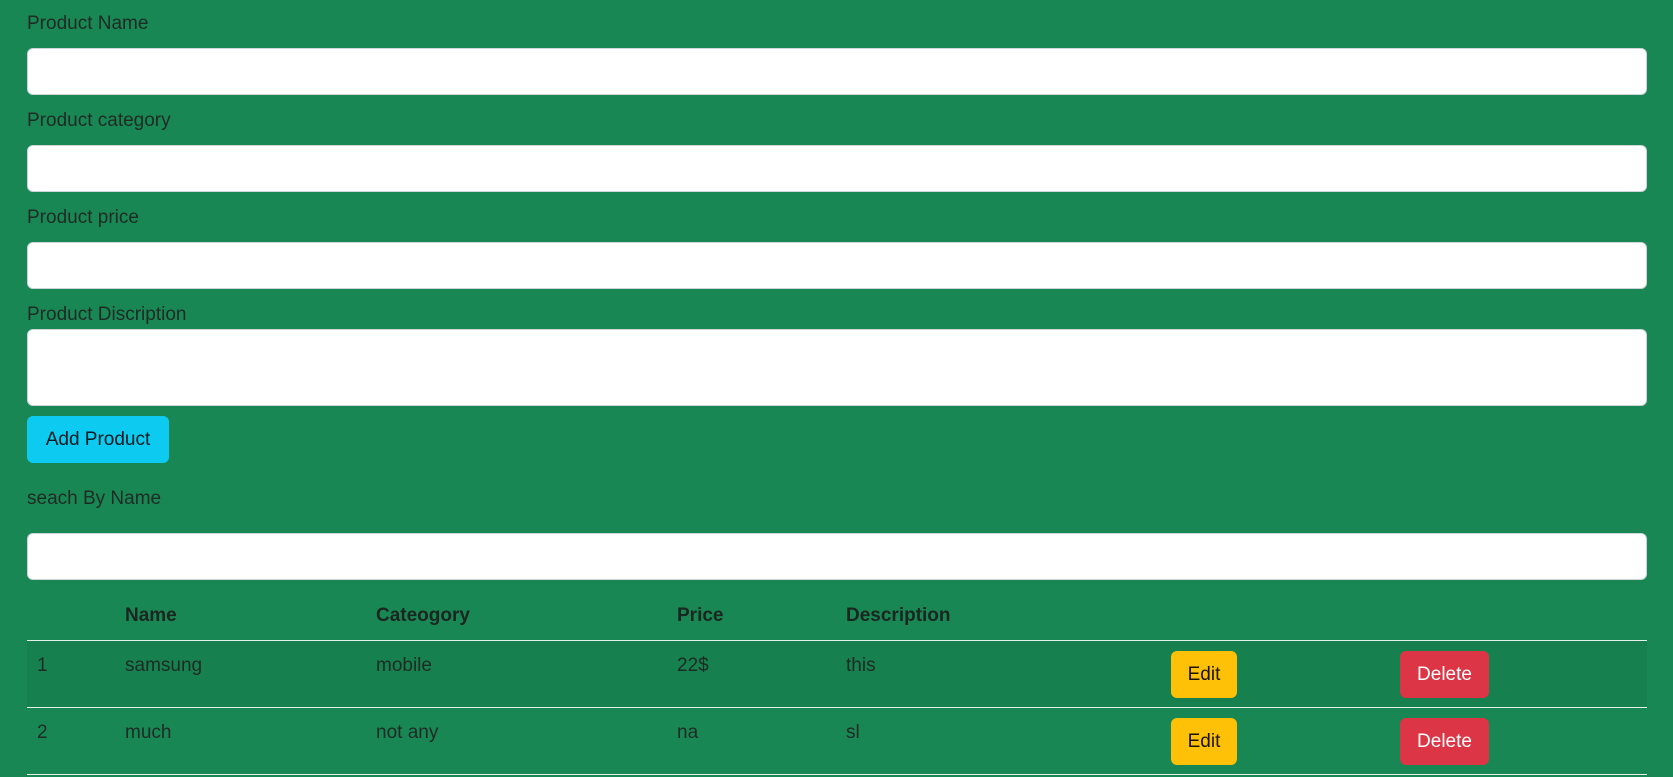  I want to click on product-category-label: Product category, so click(99, 120).